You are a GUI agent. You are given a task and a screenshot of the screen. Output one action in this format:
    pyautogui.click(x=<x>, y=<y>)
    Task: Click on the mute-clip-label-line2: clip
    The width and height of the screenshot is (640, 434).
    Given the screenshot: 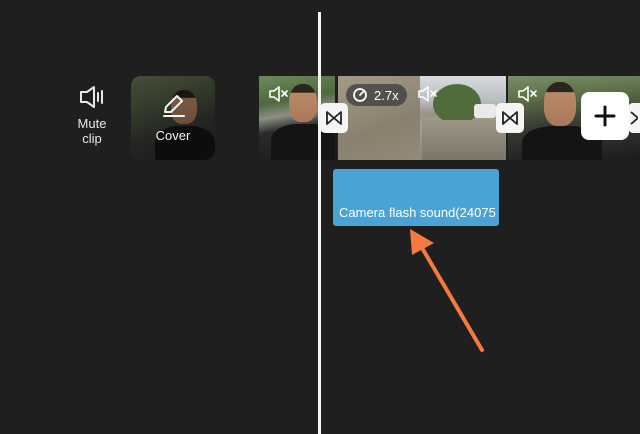 What is the action you would take?
    pyautogui.click(x=92, y=138)
    